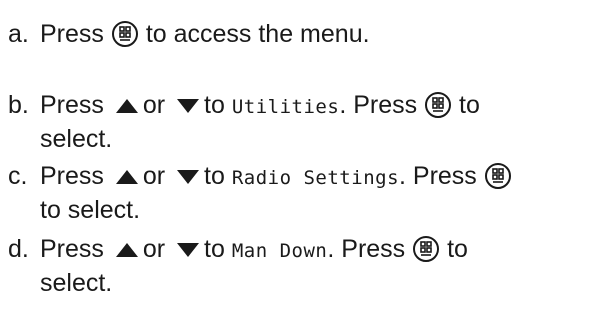 This screenshot has height=335, width=616. What do you see at coordinates (18, 105) in the screenshot?
I see `step-letter: b.` at bounding box center [18, 105].